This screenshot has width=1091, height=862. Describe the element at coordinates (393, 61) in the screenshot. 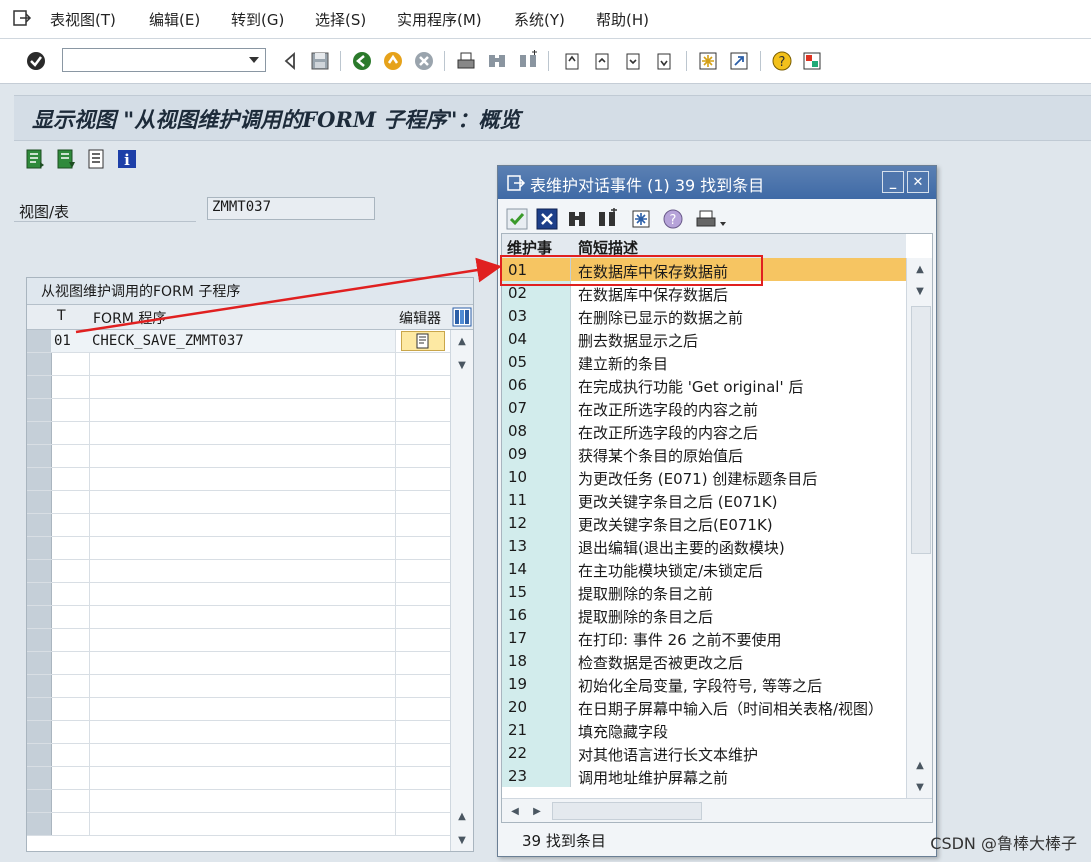

I see `exit-icon` at that location.